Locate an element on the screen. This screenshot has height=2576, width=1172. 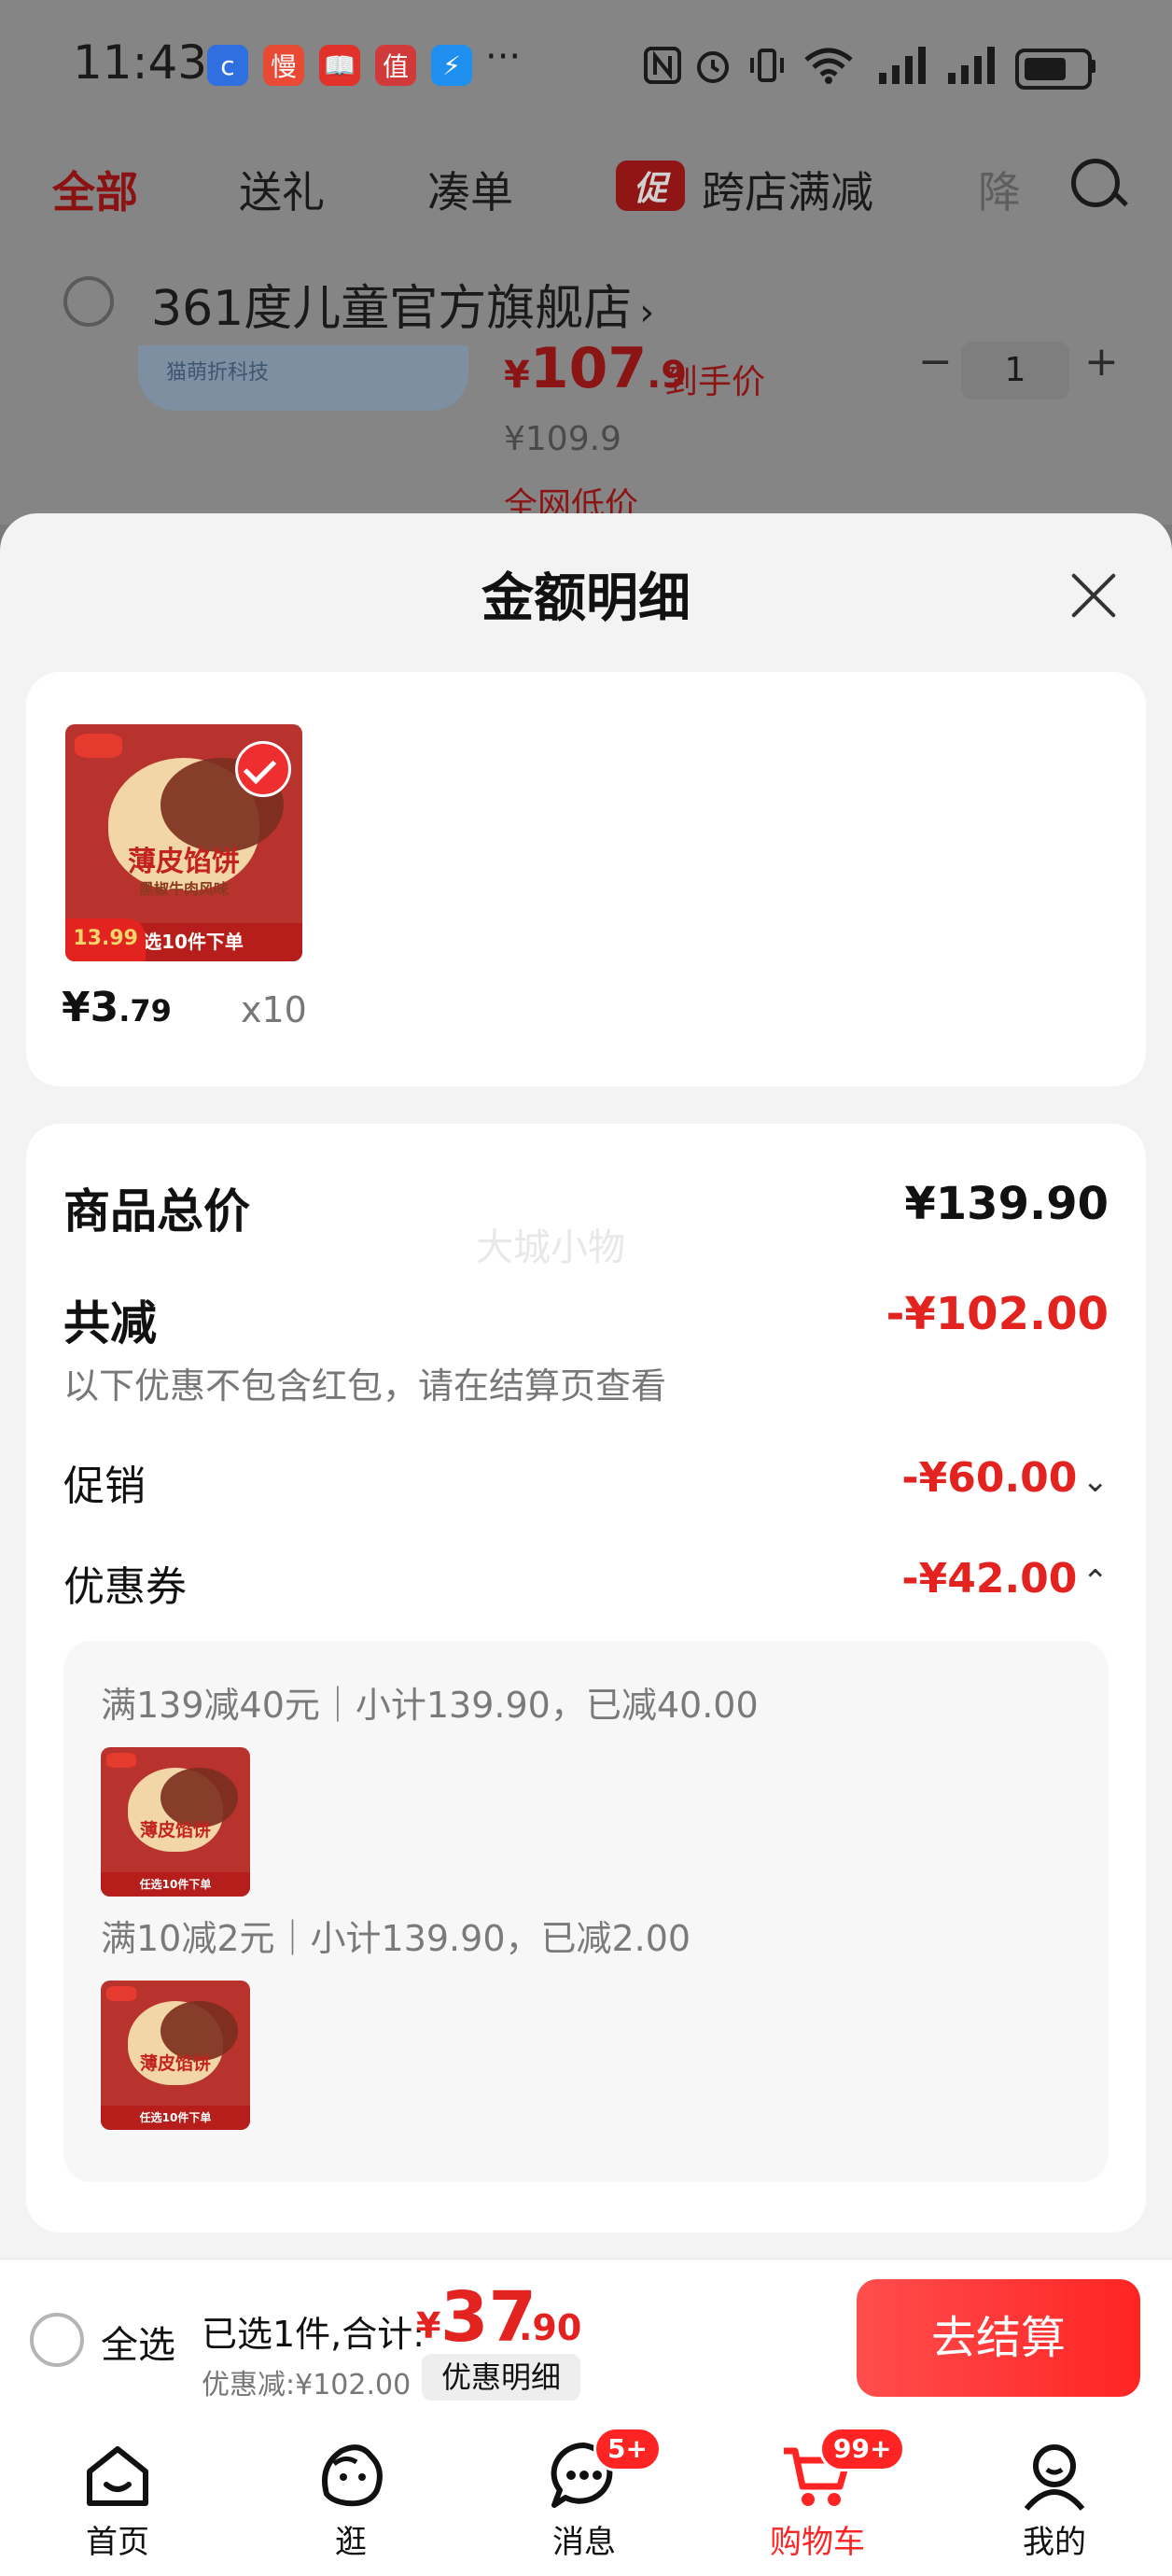
nav-label: 逛 is located at coordinates (351, 2542).